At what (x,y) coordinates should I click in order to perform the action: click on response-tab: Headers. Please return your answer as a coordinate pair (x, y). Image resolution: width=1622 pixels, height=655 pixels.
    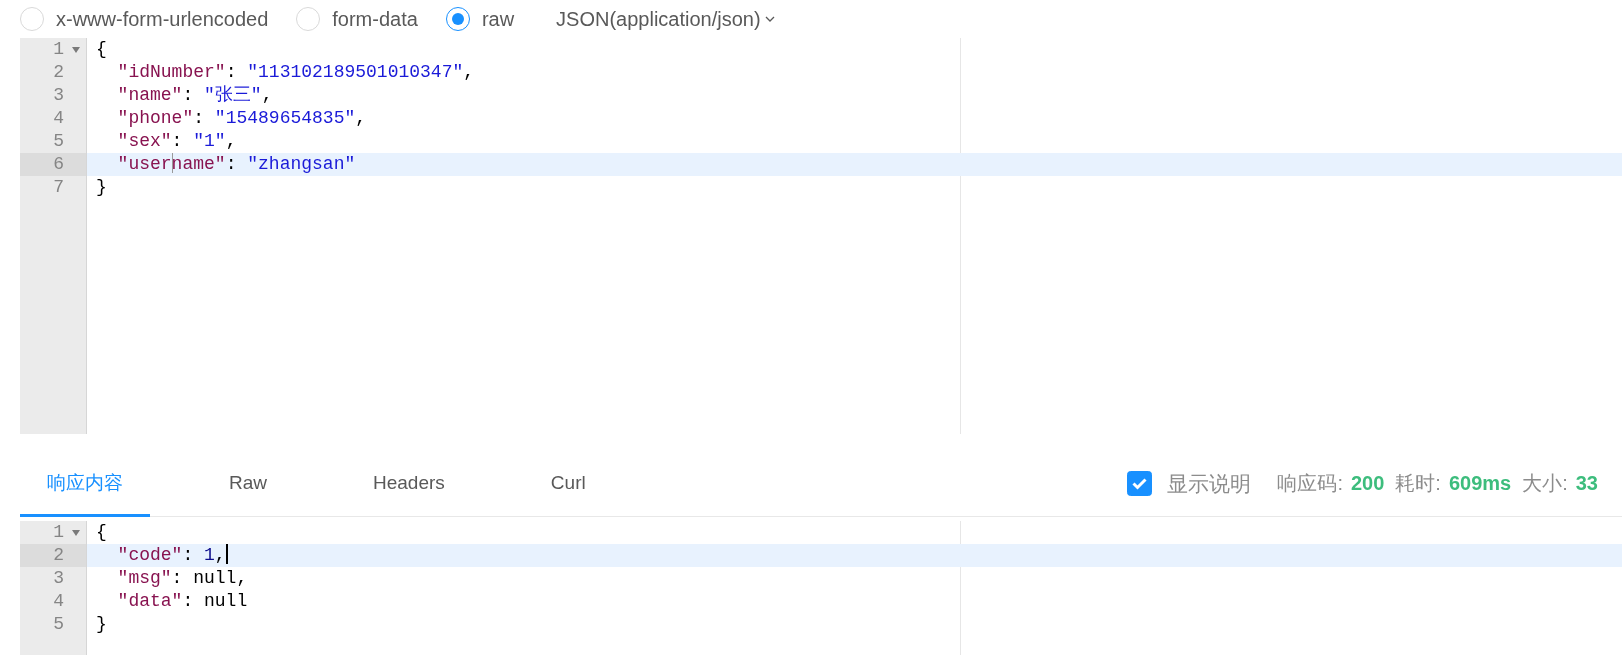
    Looking at the image, I should click on (409, 484).